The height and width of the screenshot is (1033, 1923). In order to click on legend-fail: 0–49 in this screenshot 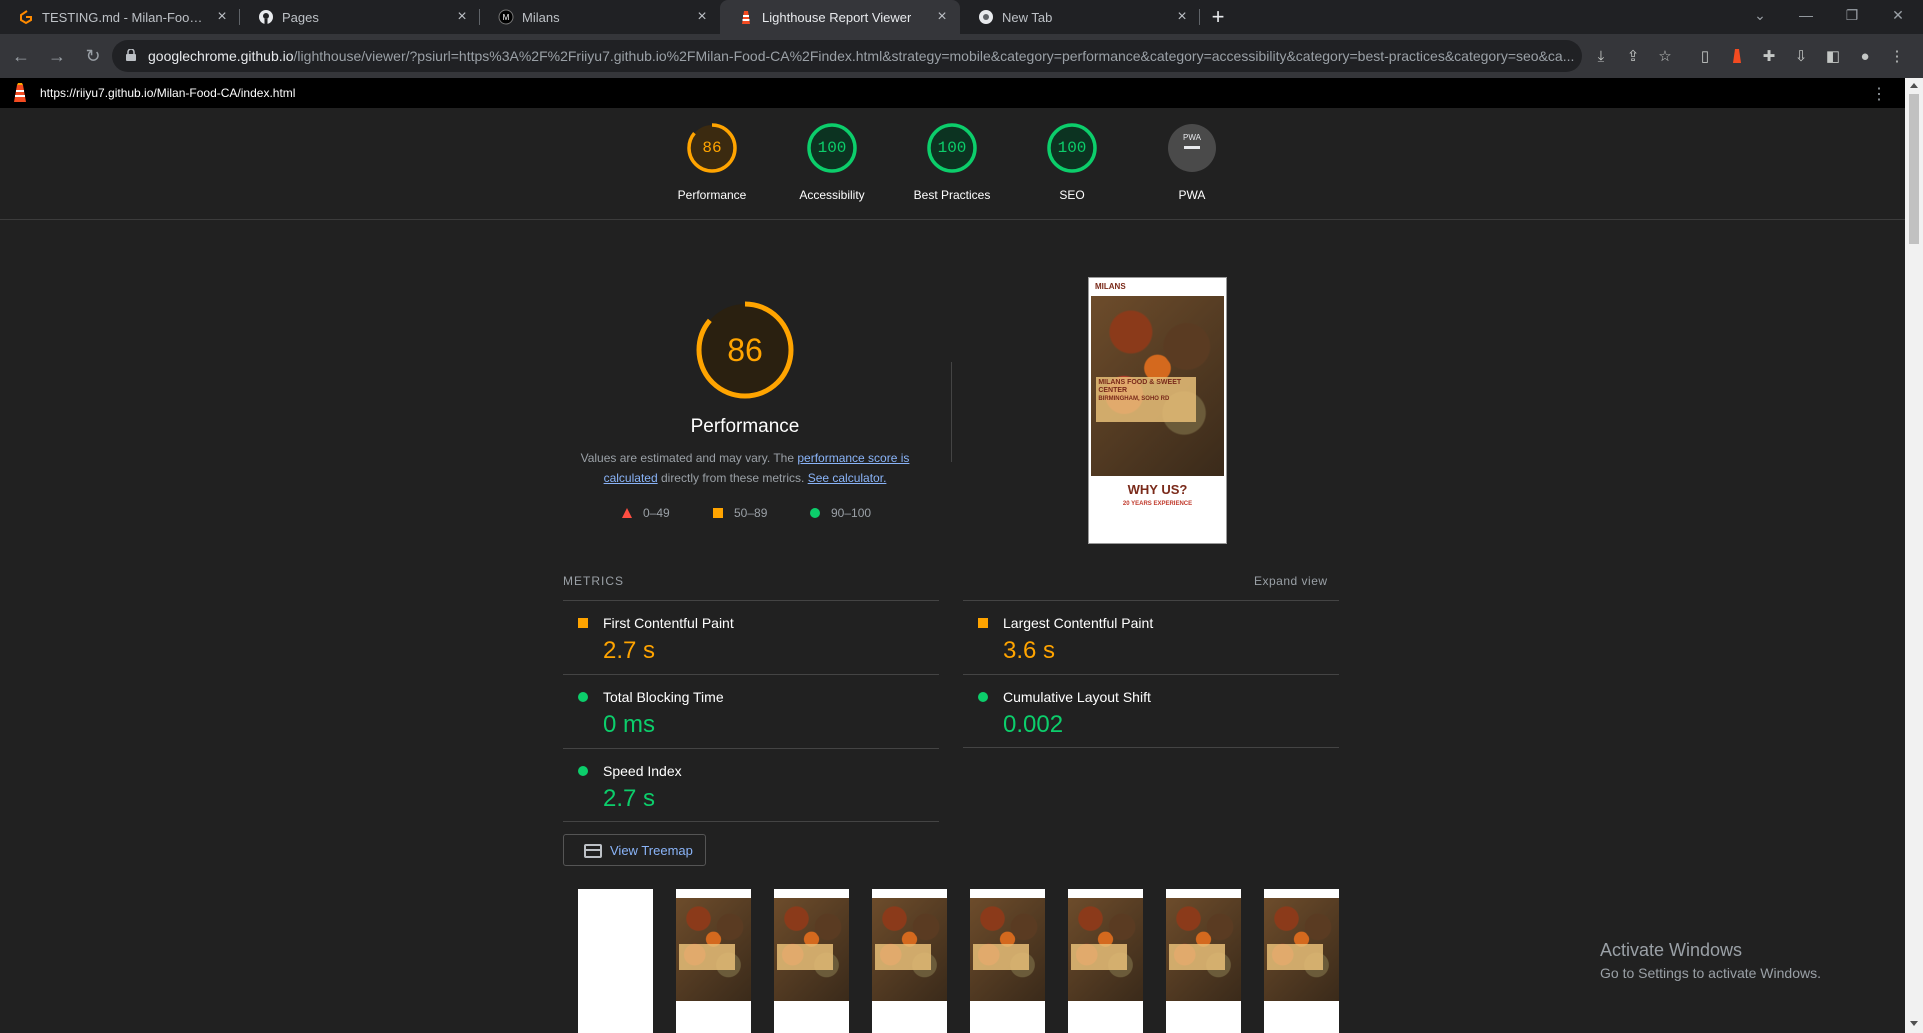, I will do `click(645, 513)`.